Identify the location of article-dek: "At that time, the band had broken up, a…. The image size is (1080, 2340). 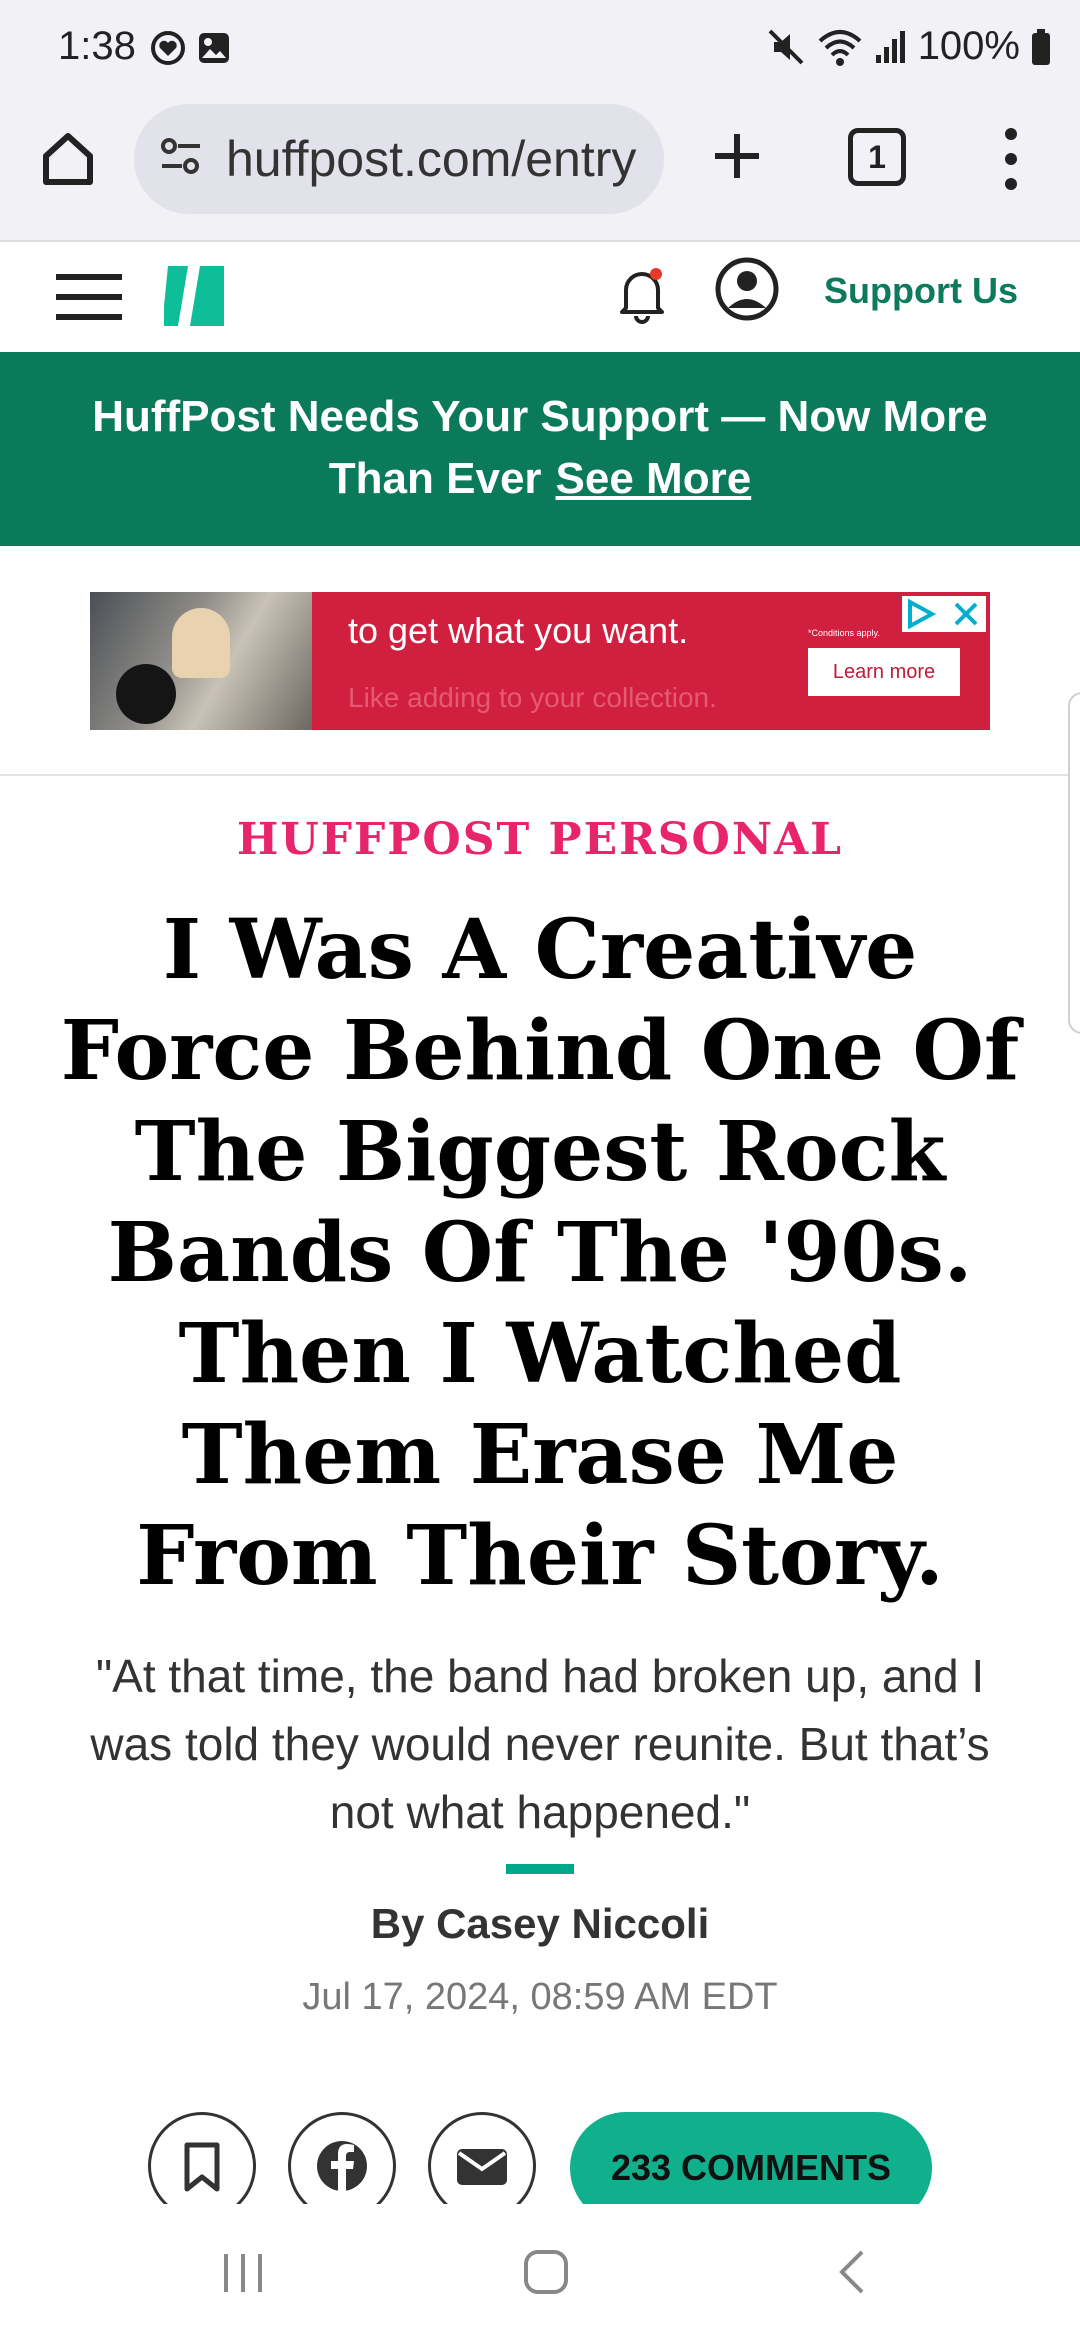
(540, 1744).